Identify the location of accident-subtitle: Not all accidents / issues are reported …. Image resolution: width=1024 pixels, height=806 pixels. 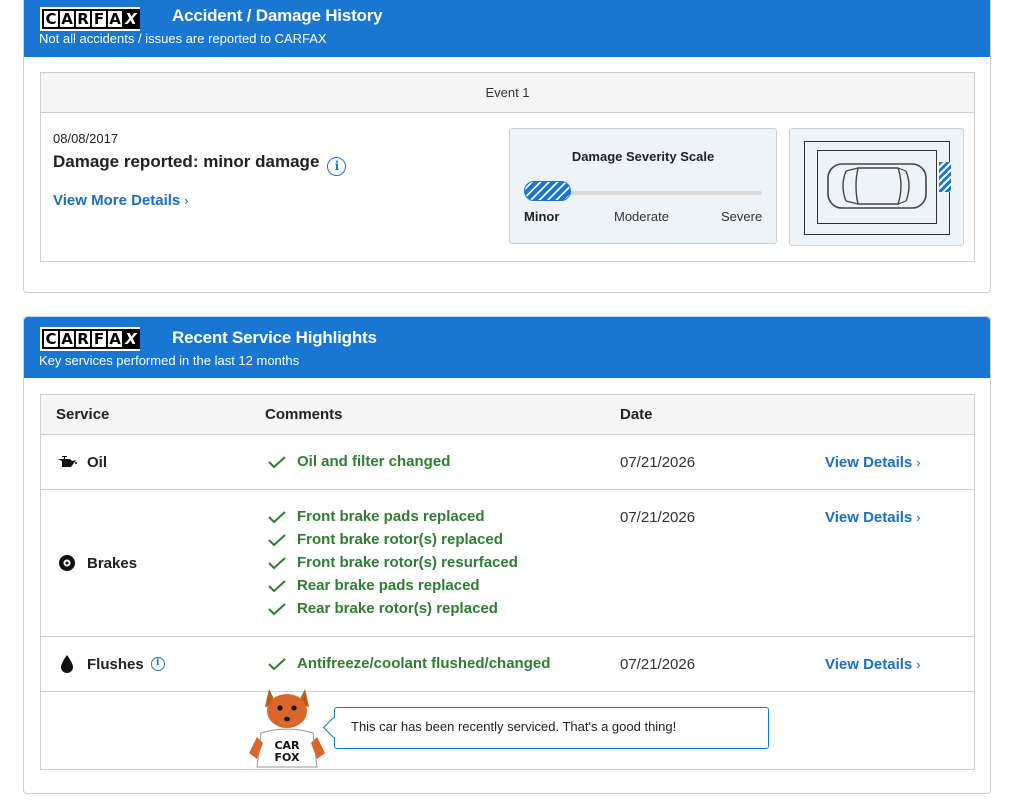
(183, 38).